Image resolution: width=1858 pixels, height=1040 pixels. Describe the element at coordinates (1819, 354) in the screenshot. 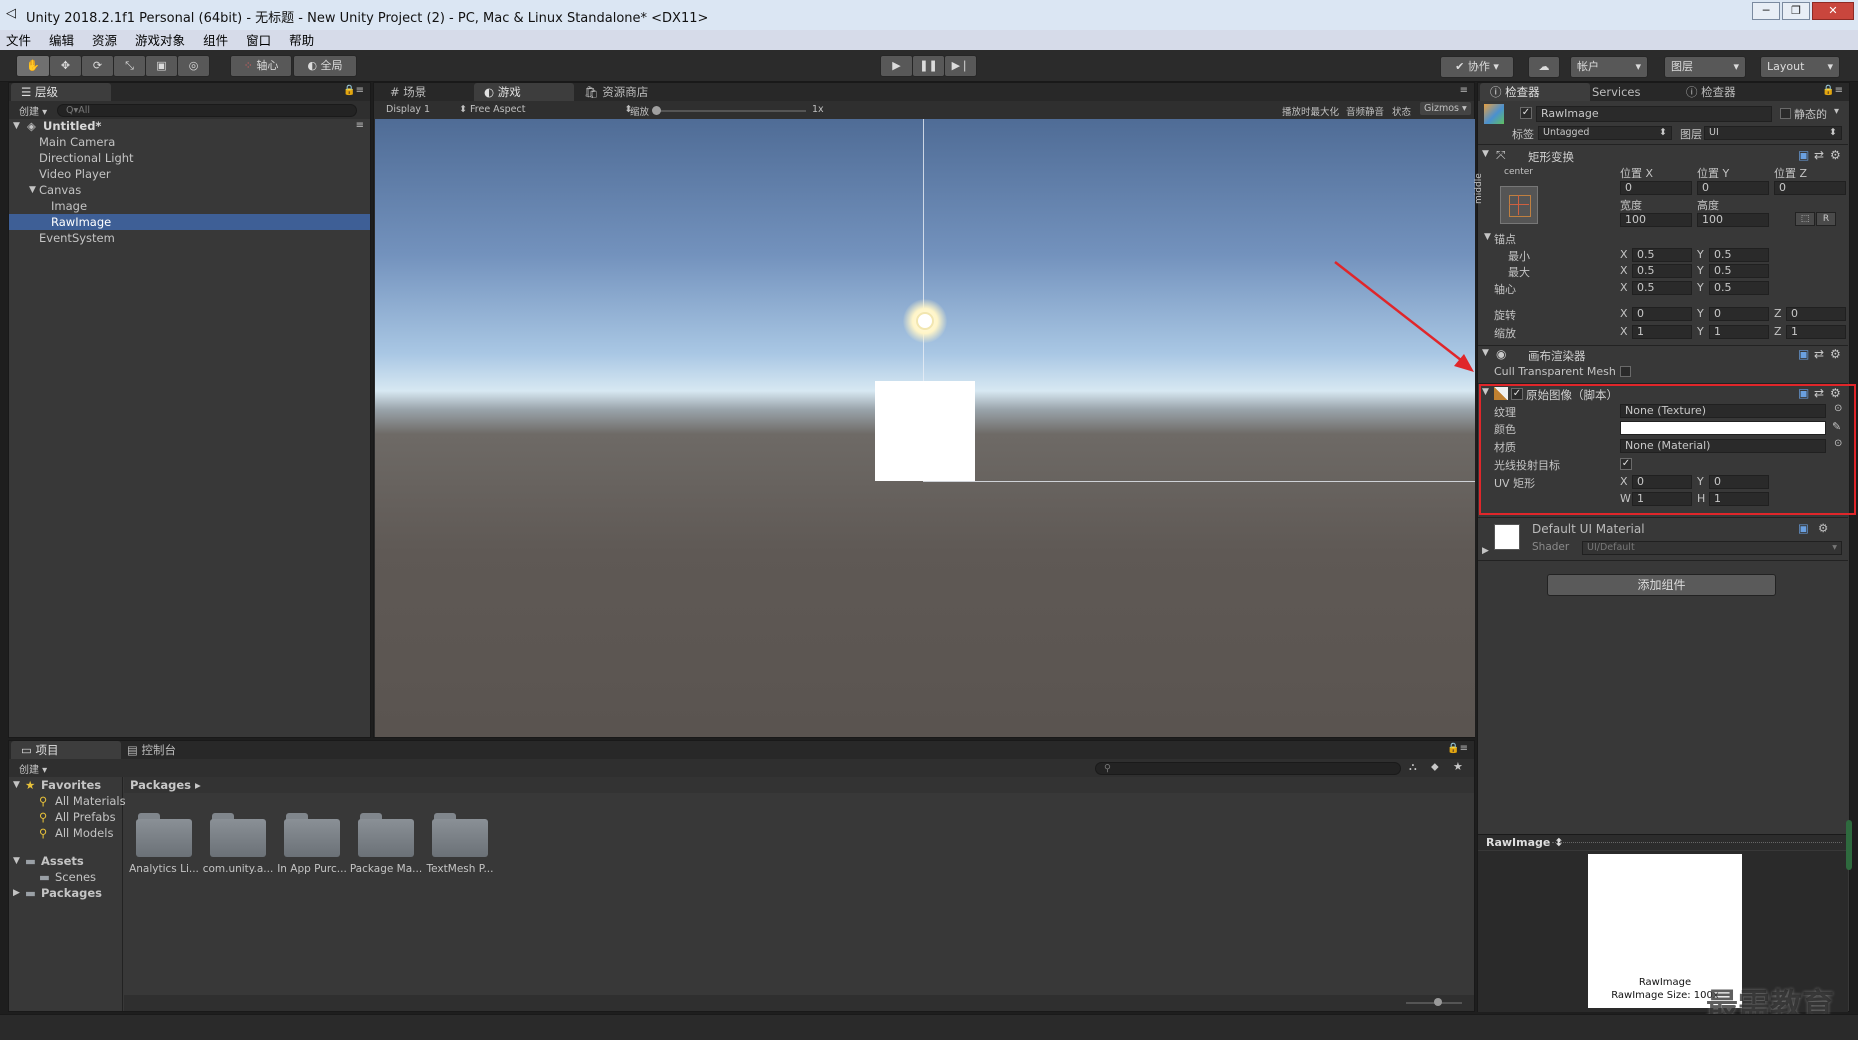

I see `preset-icon: ⇄` at that location.